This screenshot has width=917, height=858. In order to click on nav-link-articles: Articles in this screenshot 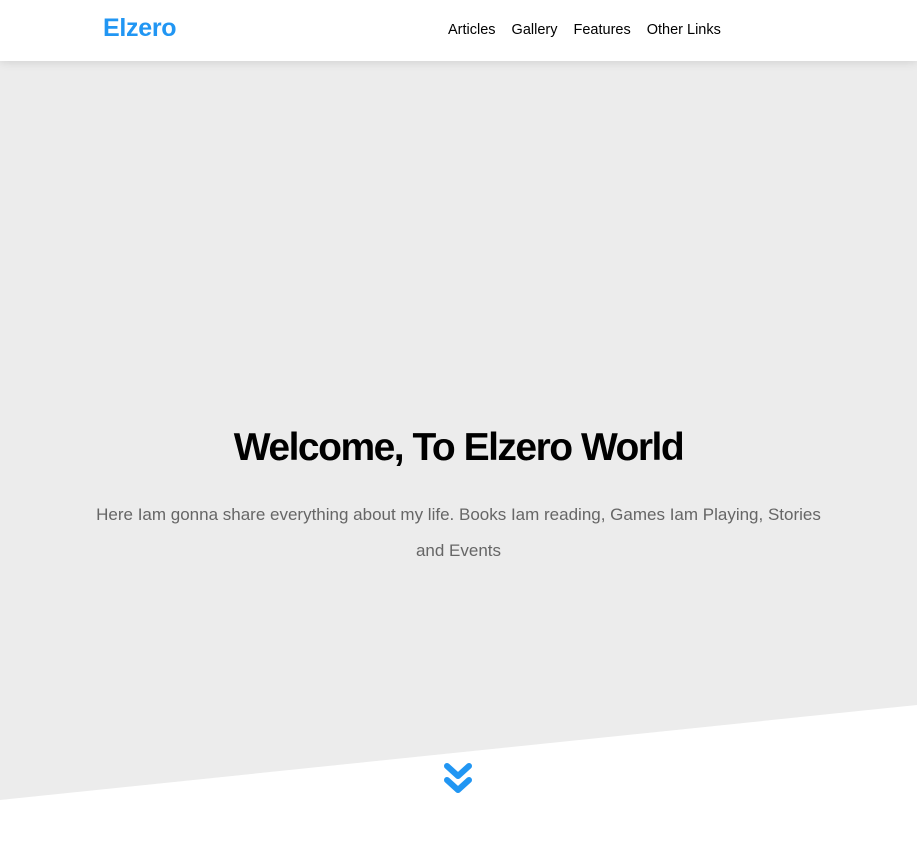, I will do `click(472, 30)`.